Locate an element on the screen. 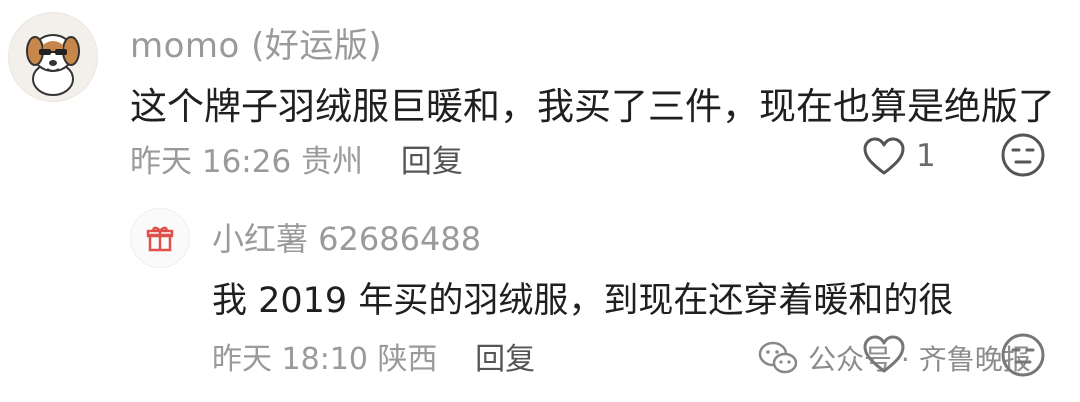  comment-location: 贵州 is located at coordinates (332, 162).